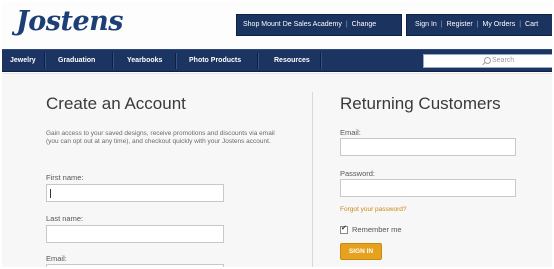 This screenshot has height=269, width=554. What do you see at coordinates (135, 193) in the screenshot?
I see `first-name-field` at bounding box center [135, 193].